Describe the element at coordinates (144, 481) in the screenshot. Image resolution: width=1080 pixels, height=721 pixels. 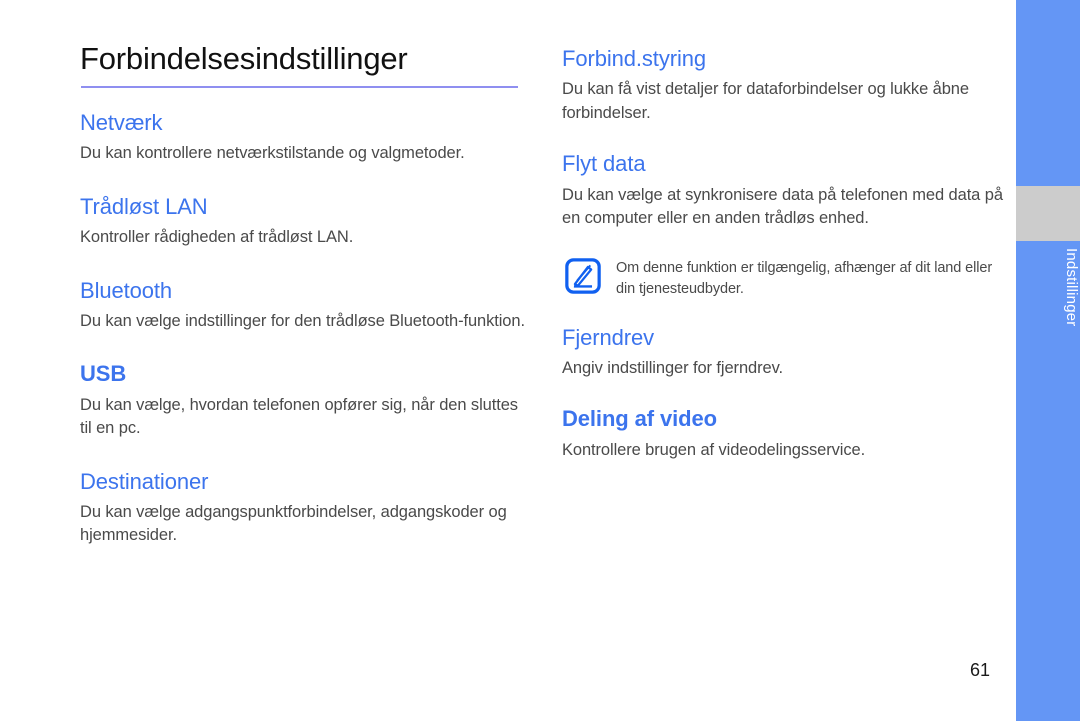
I see `section-heading: Destinationer` at that location.